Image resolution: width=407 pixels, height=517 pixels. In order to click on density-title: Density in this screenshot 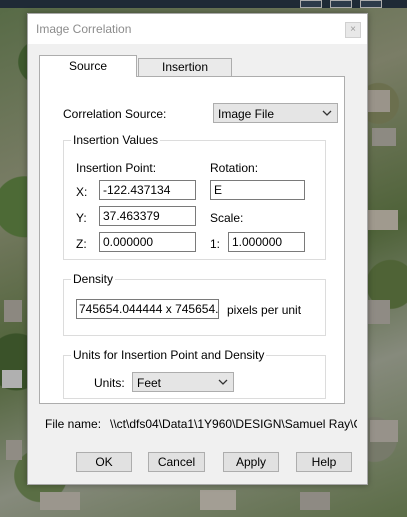, I will do `click(93, 279)`.